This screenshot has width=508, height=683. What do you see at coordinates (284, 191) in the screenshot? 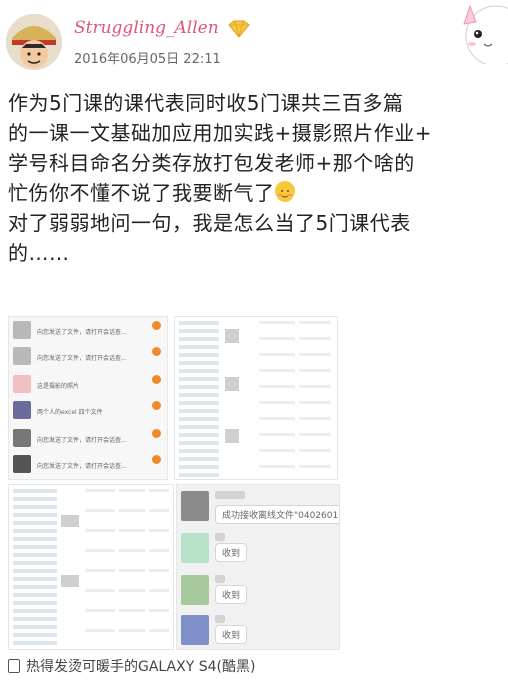
I see `blush-emoji-icon` at bounding box center [284, 191].